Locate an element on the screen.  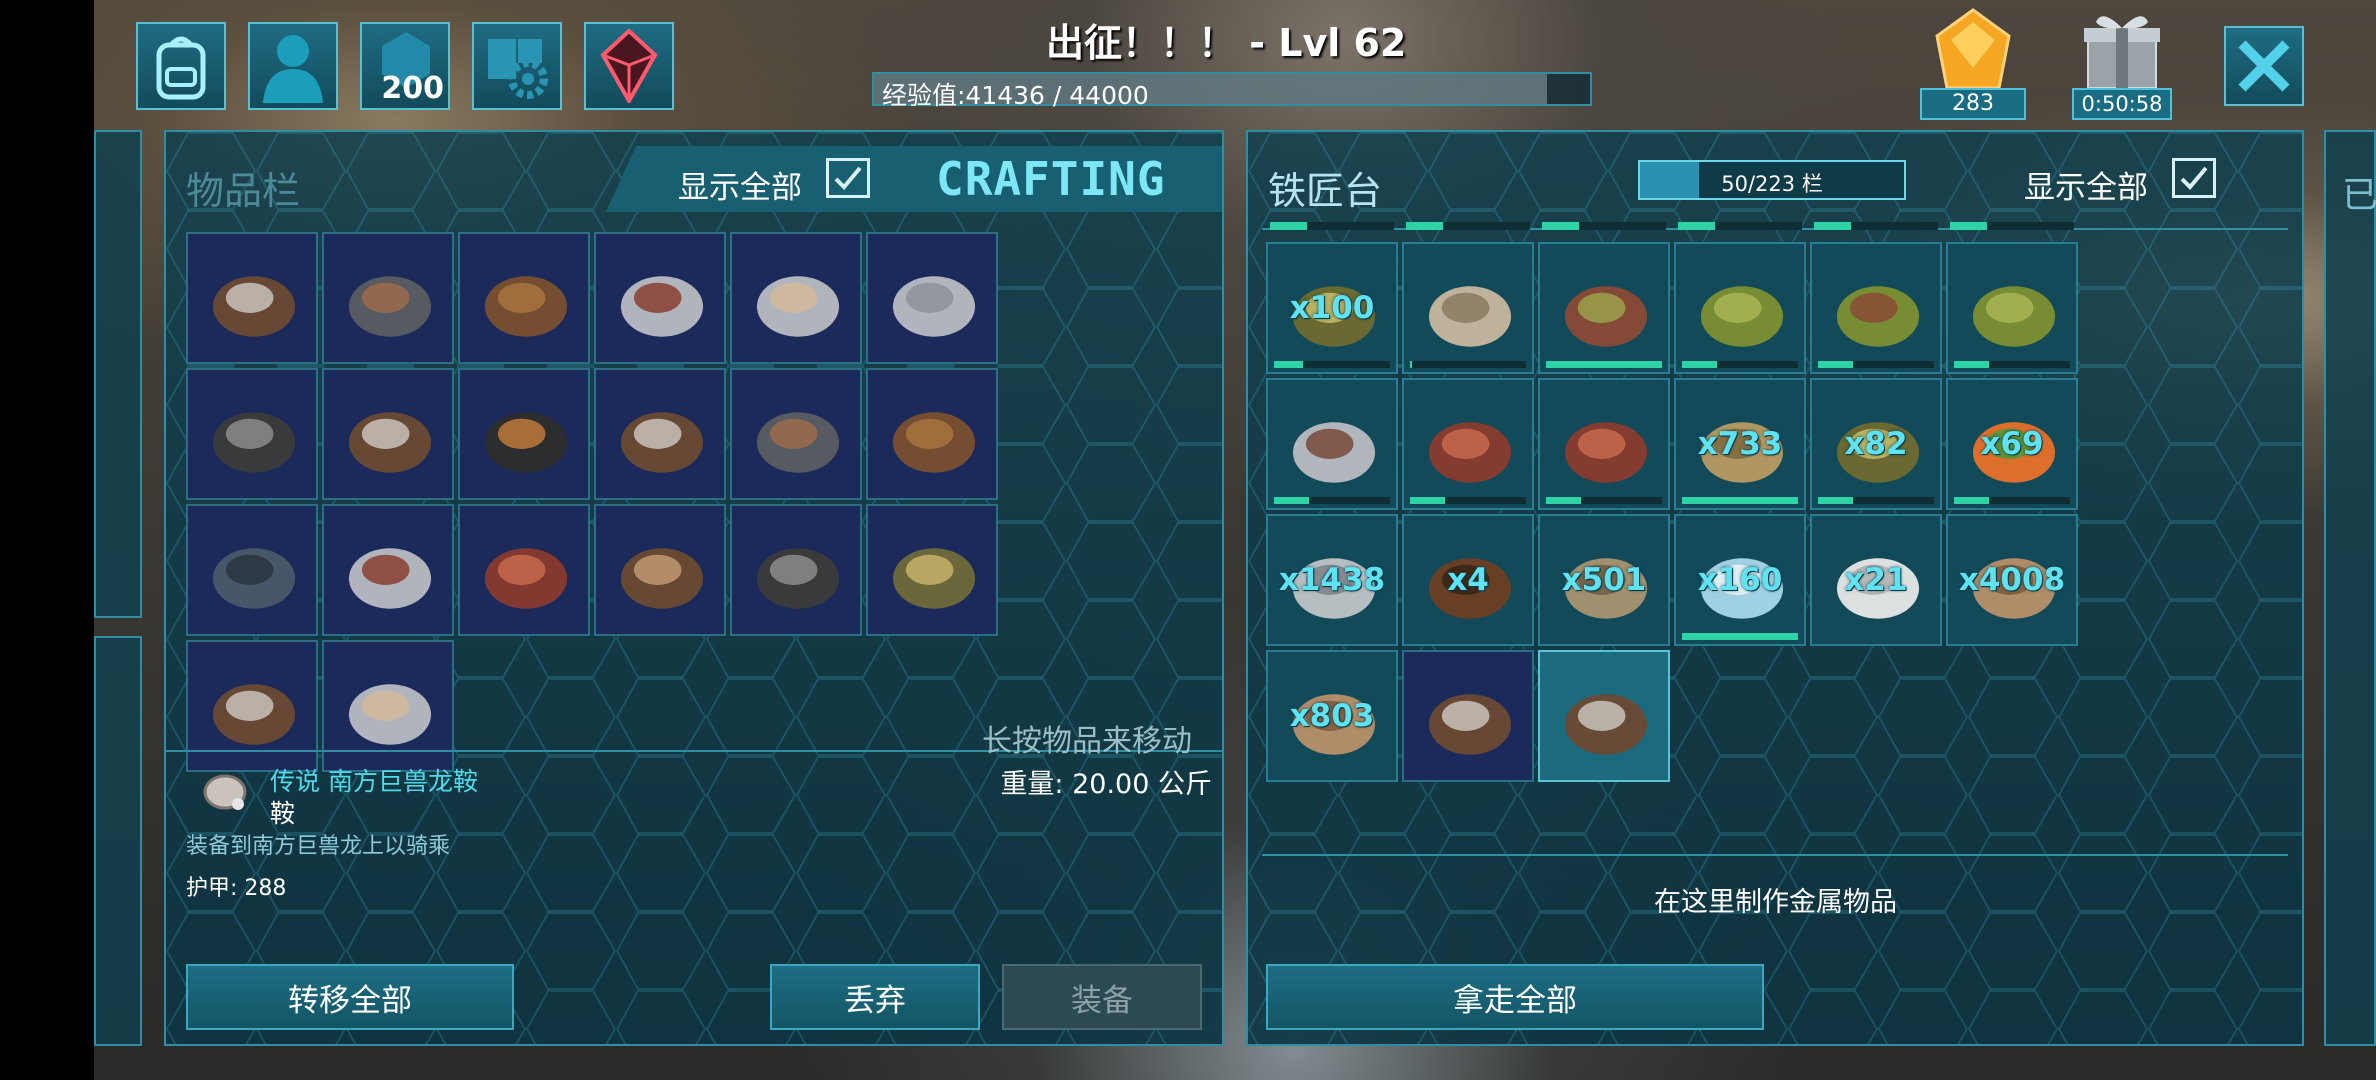
character-tab-button is located at coordinates (293, 66).